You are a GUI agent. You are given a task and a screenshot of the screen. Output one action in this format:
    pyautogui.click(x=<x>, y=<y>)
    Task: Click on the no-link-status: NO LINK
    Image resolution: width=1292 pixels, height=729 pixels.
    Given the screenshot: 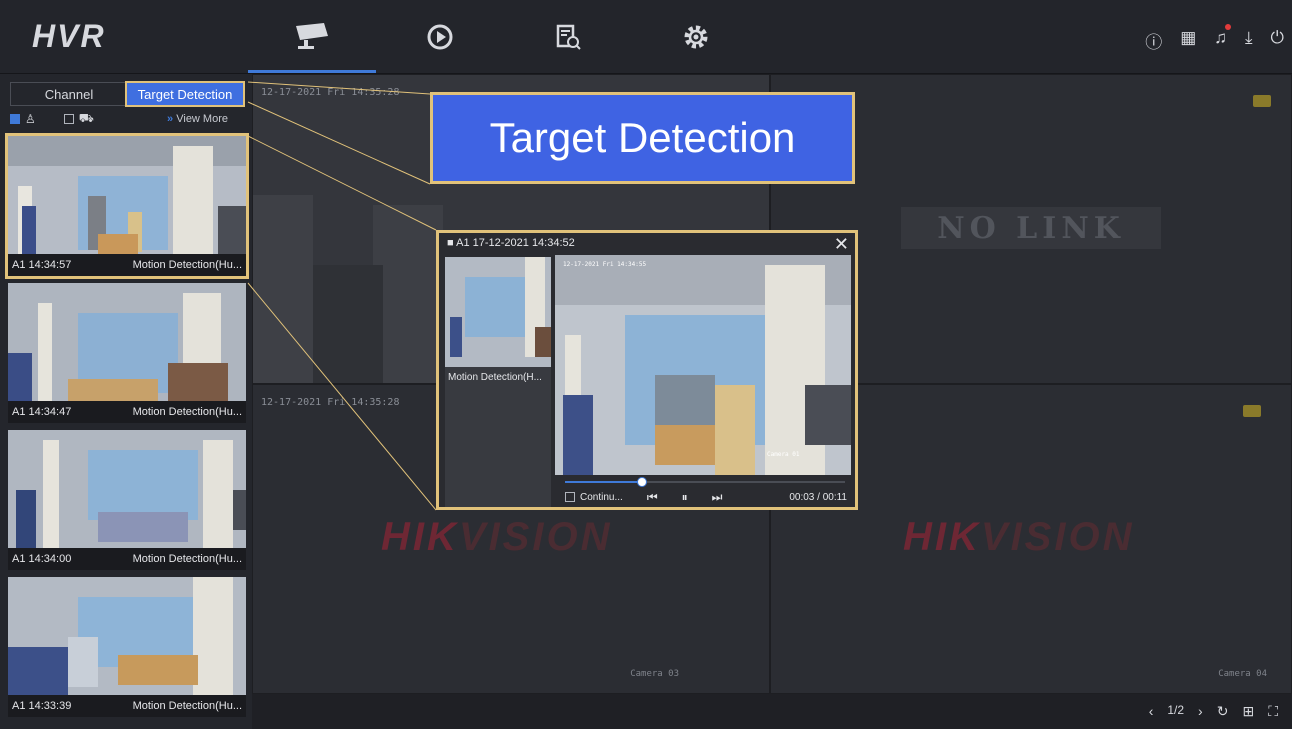 What is the action you would take?
    pyautogui.click(x=1031, y=228)
    